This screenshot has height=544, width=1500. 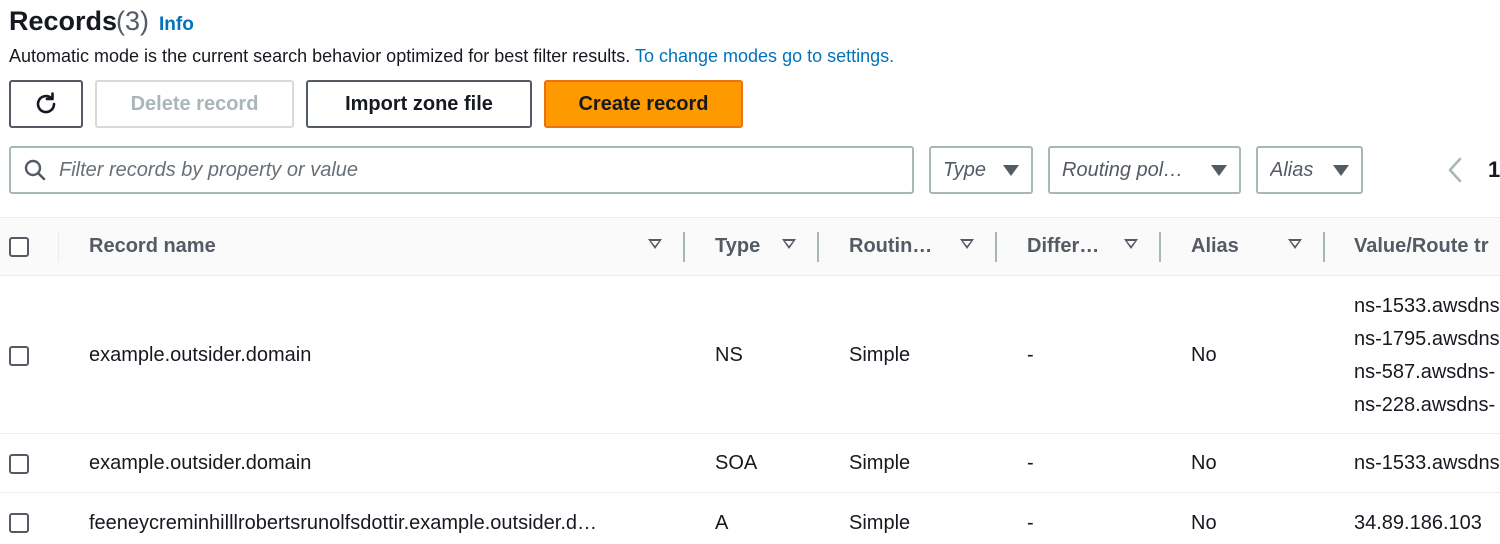 I want to click on record-type: NS, so click(x=729, y=355).